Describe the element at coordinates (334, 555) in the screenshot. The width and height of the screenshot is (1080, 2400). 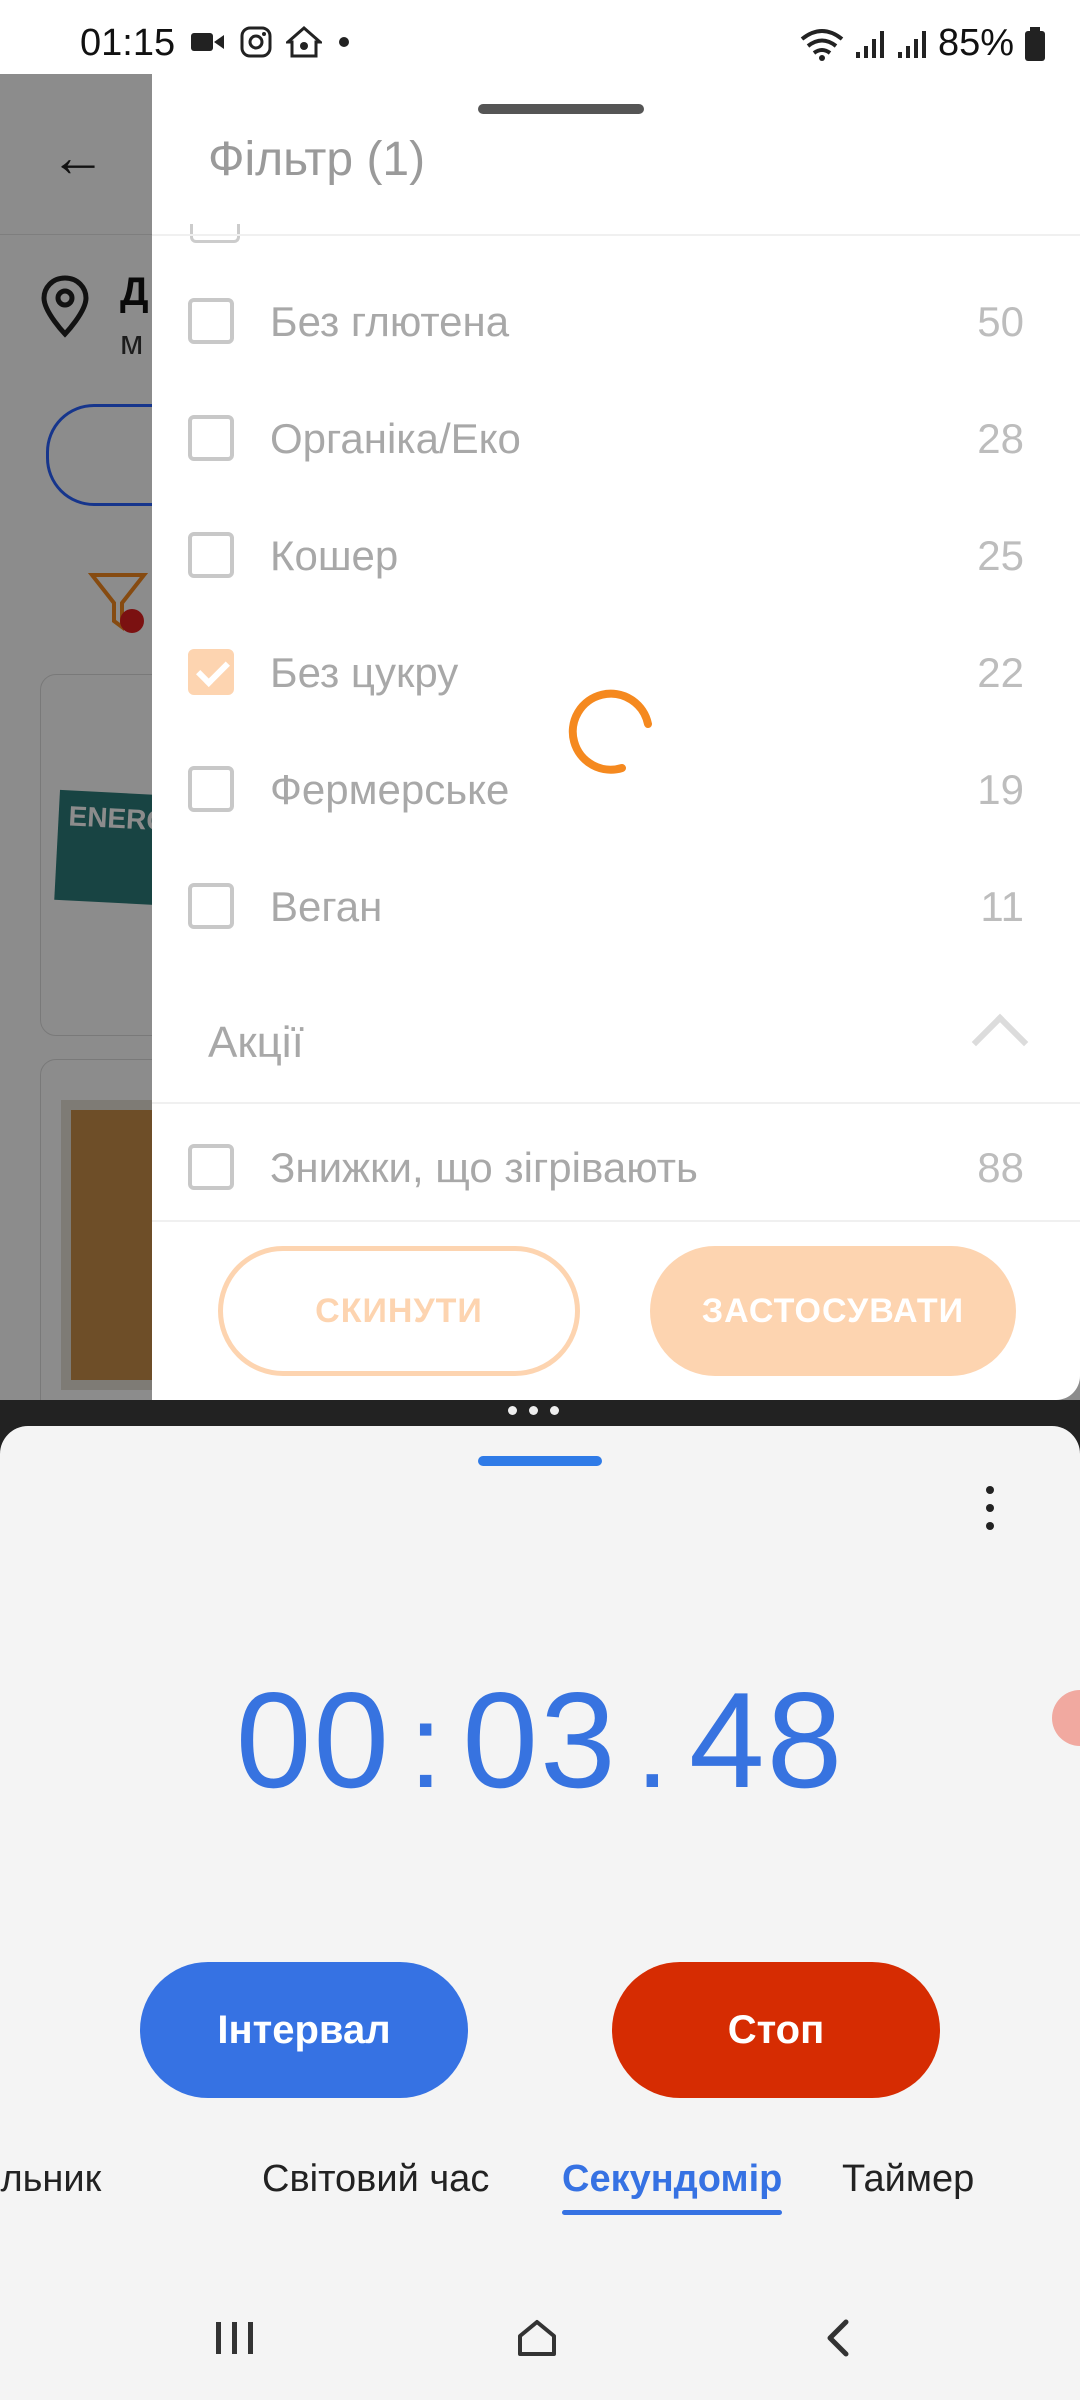
I see `option-label: Кошер` at that location.